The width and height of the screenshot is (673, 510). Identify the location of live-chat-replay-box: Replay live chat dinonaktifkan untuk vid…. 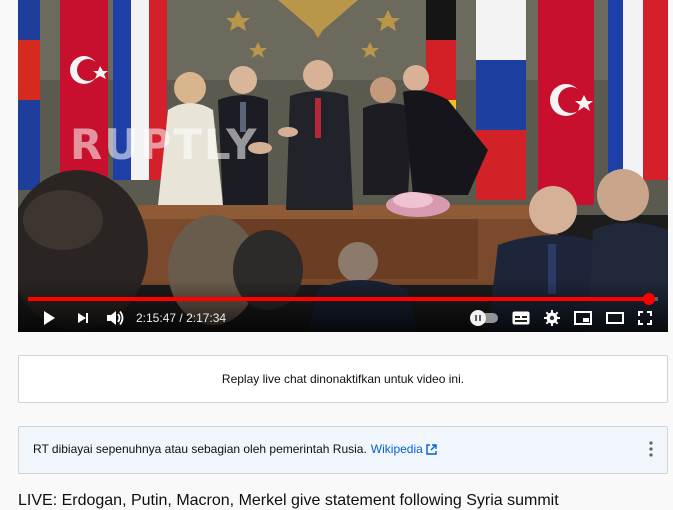
(343, 379).